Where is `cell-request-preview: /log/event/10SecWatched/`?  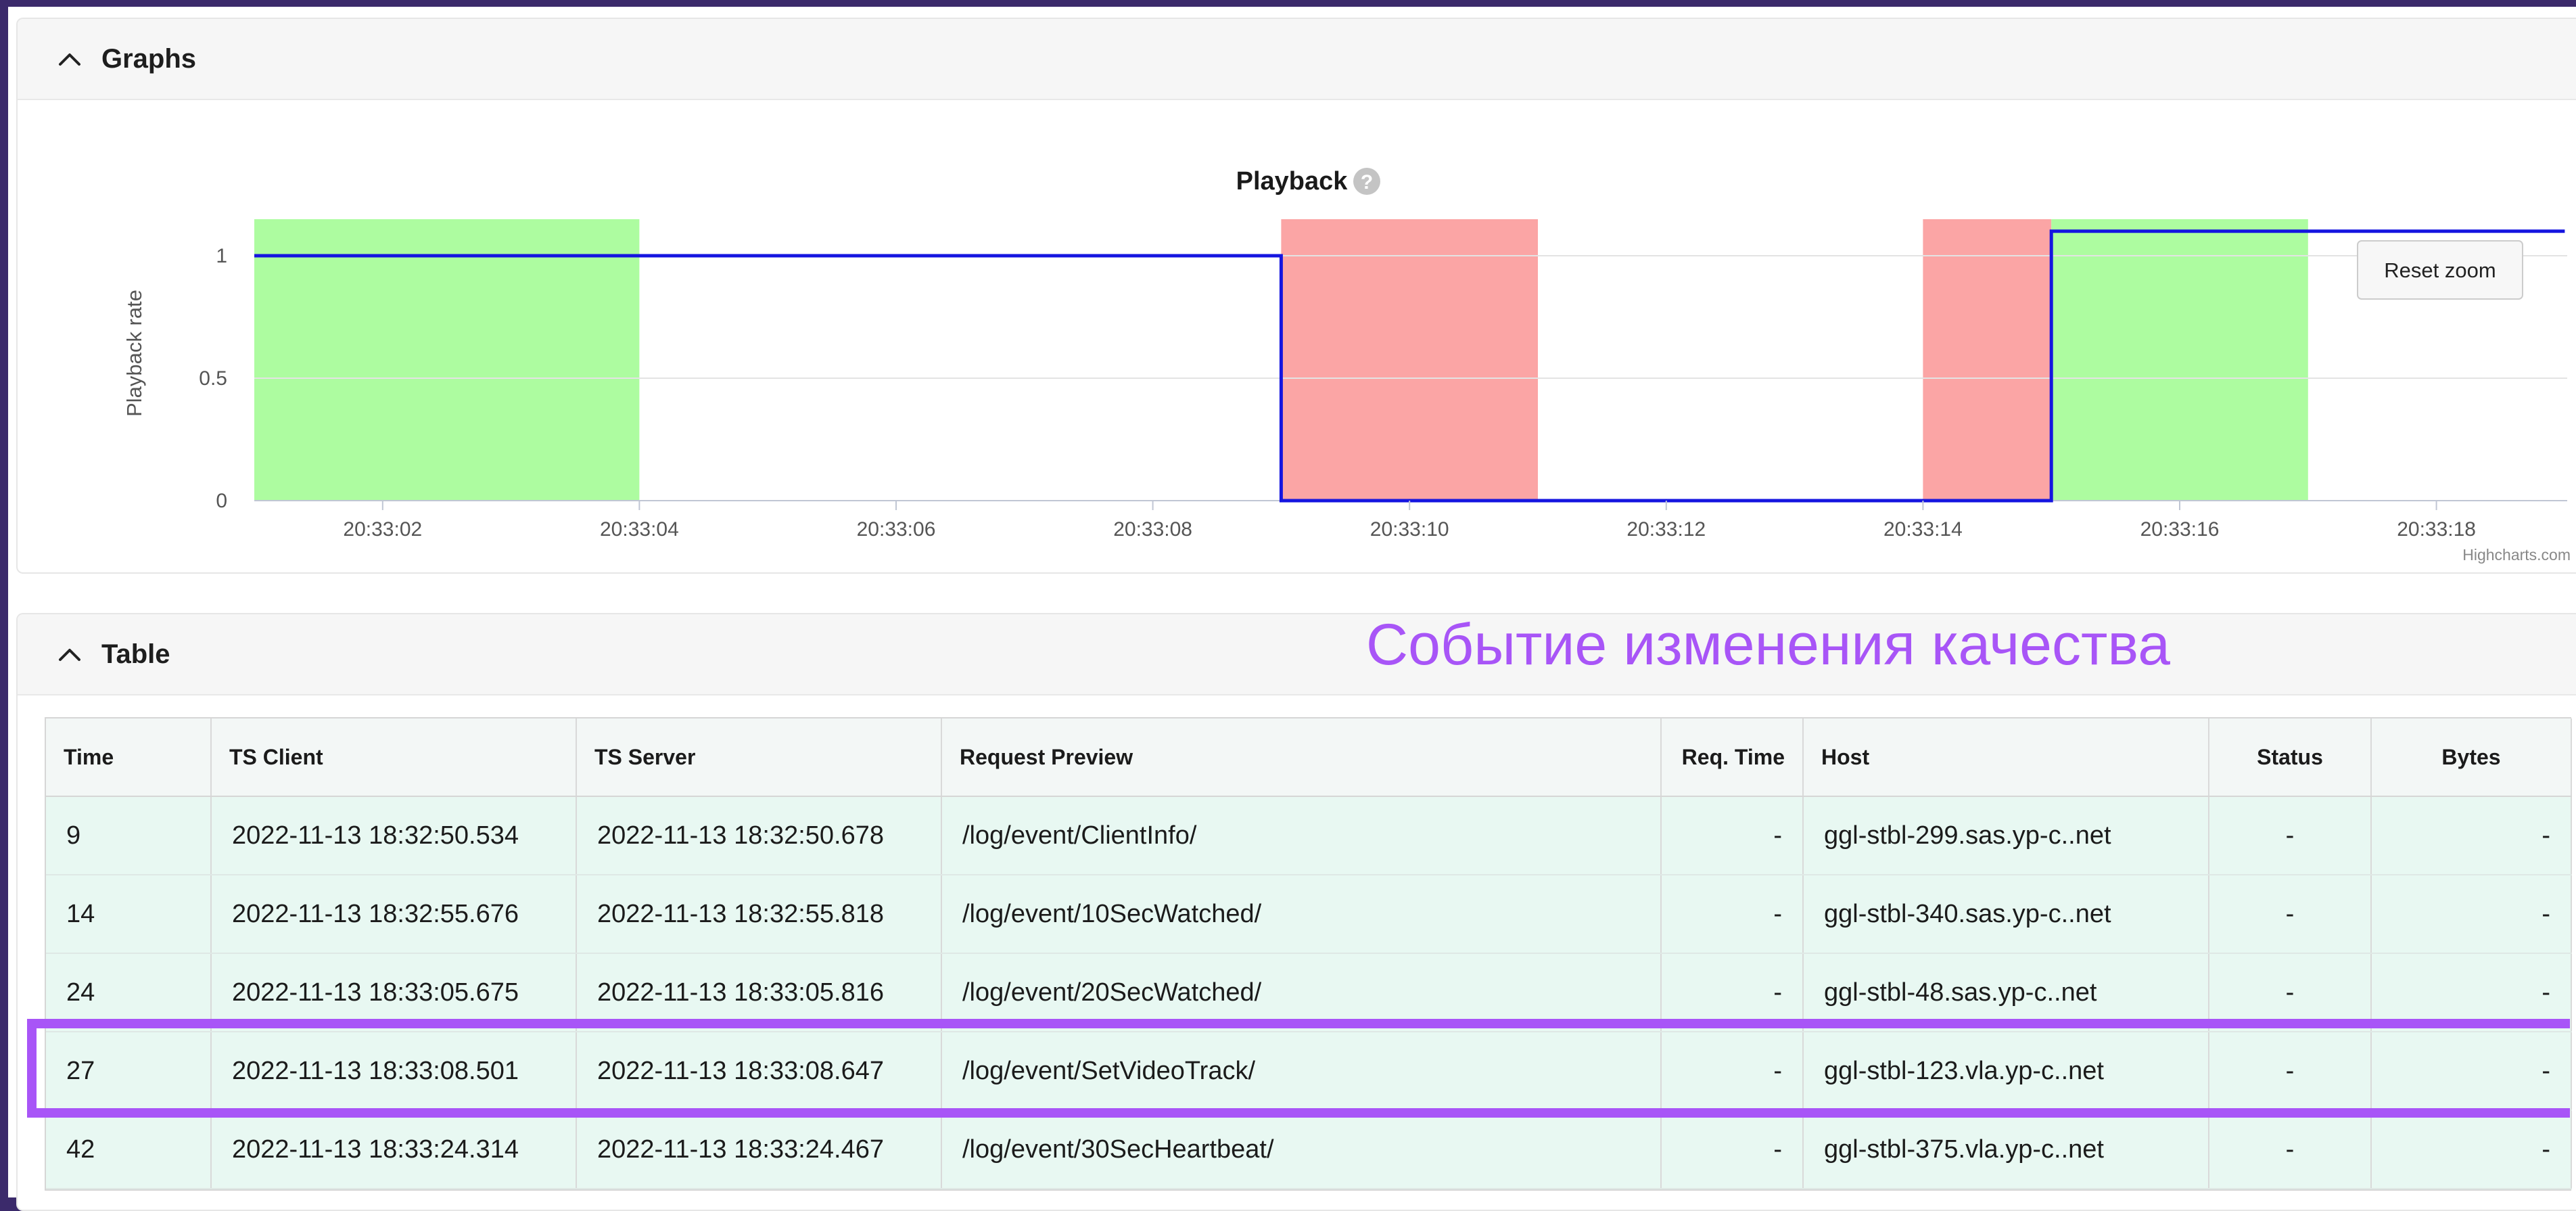
cell-request-preview: /log/event/10SecWatched/ is located at coordinates (1301, 914).